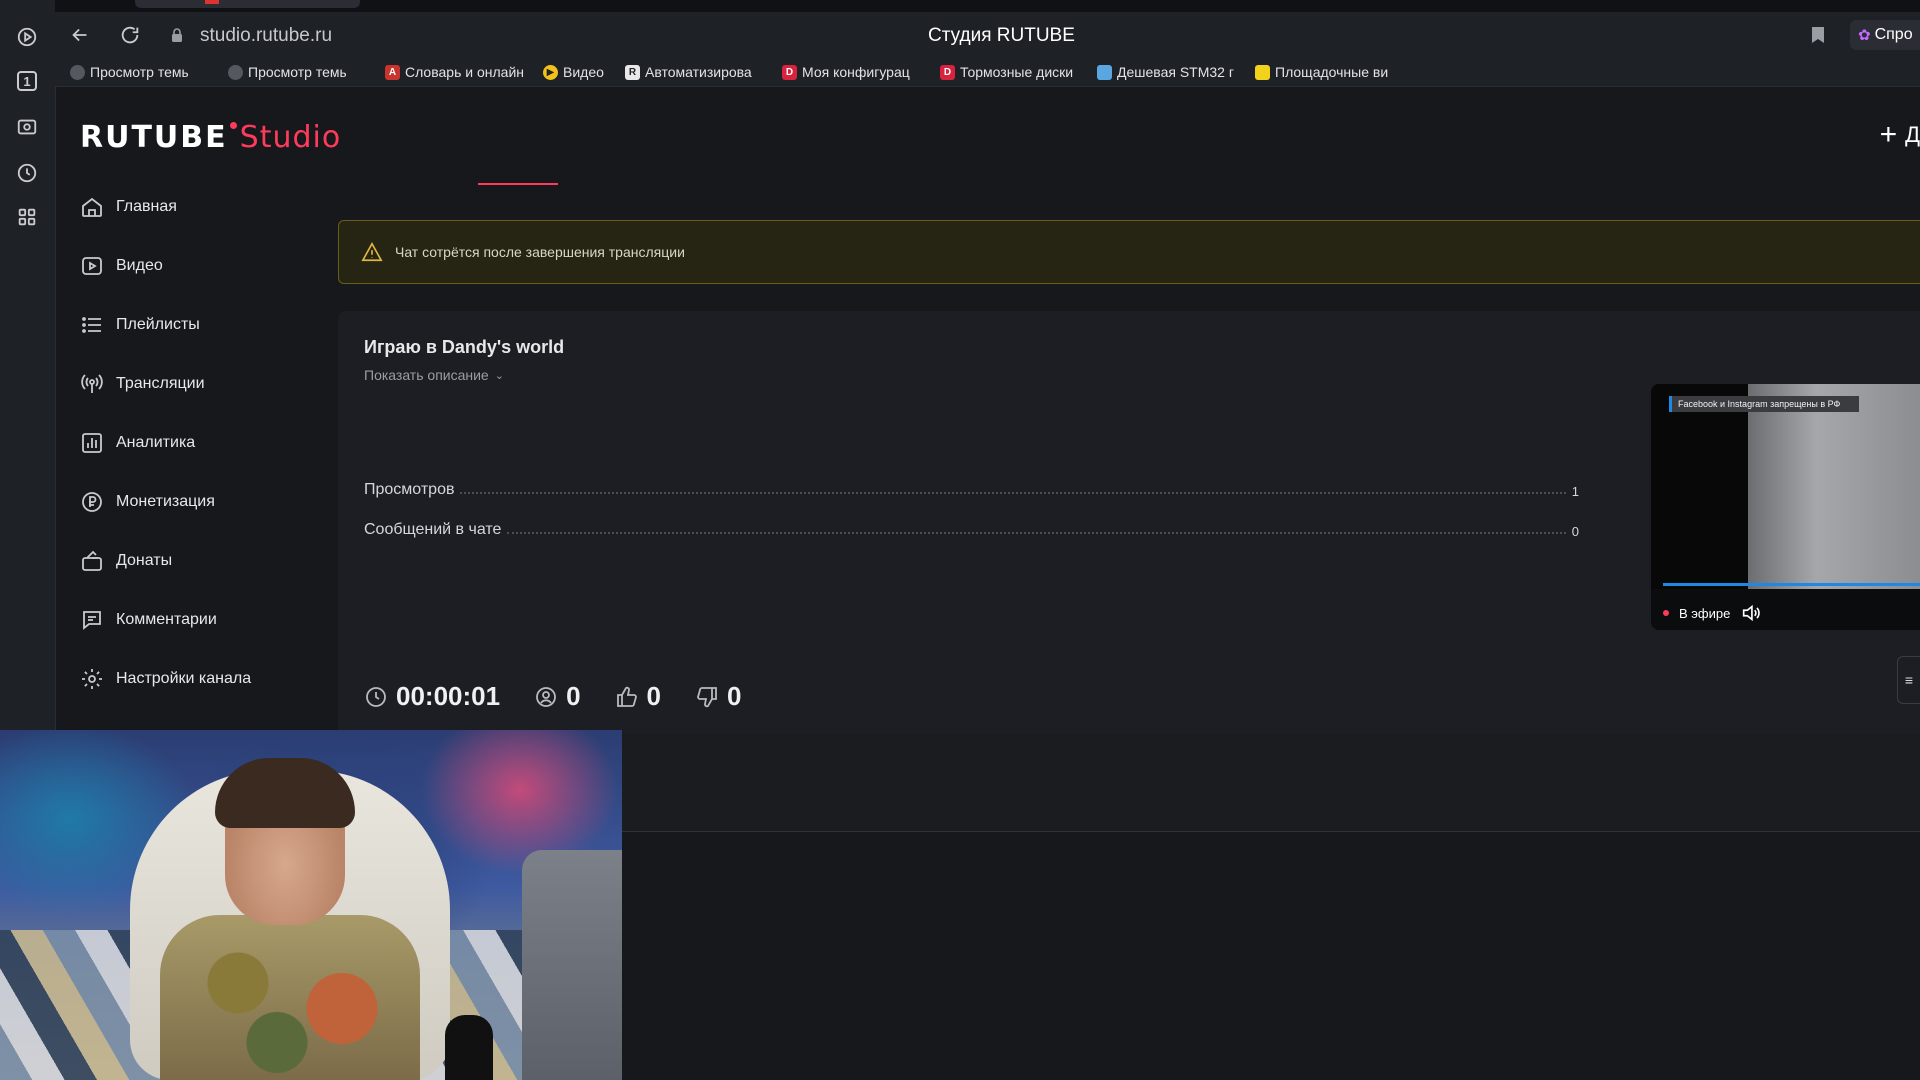 This screenshot has height=1080, width=1920. Describe the element at coordinates (92, 266) in the screenshot. I see `video-icon` at that location.